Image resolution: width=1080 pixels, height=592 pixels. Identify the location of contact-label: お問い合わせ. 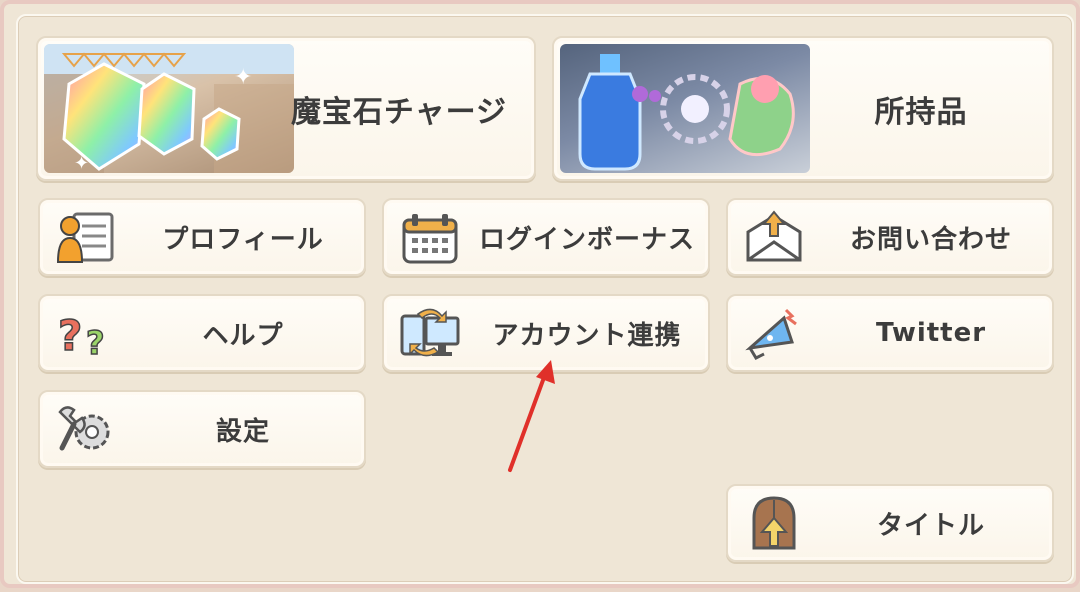
(930, 239).